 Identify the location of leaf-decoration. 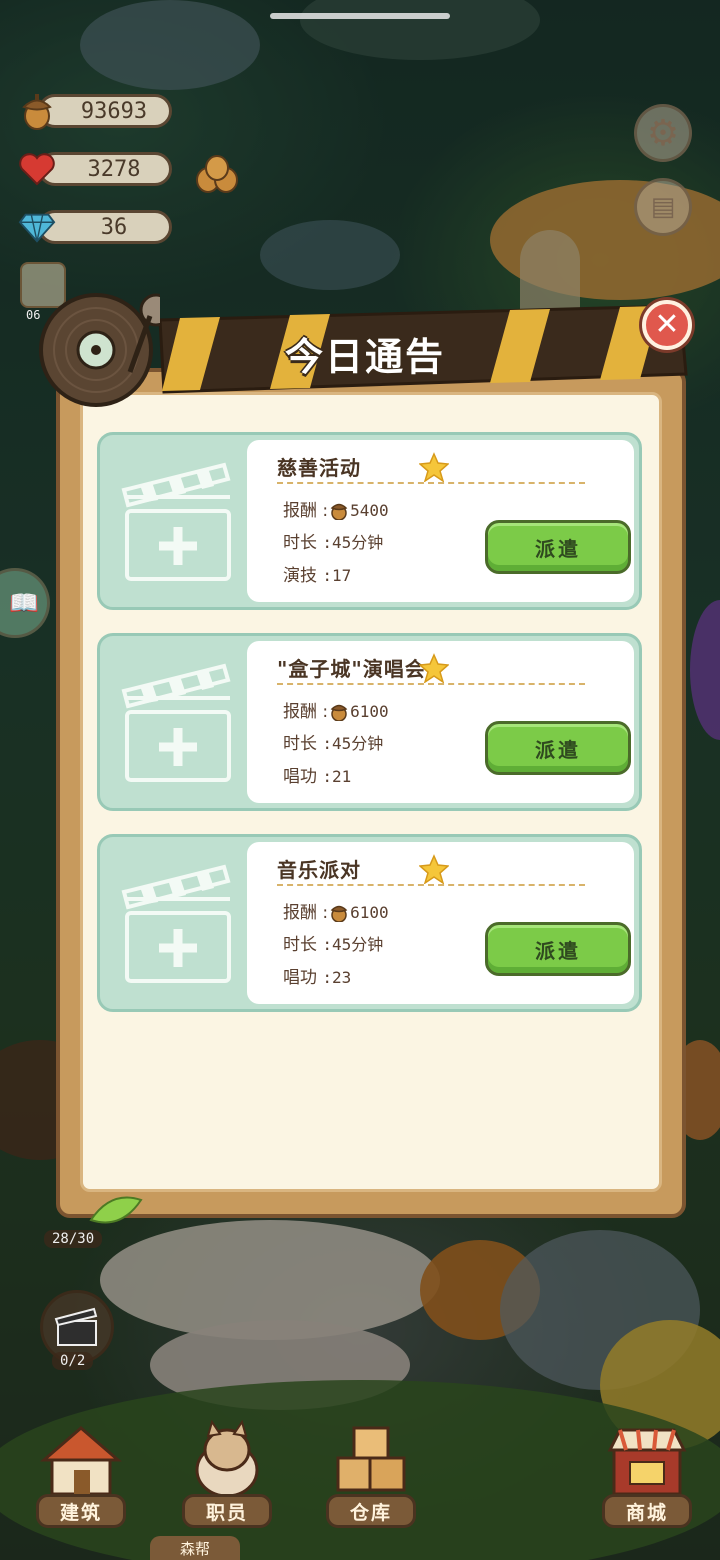
(116, 1210).